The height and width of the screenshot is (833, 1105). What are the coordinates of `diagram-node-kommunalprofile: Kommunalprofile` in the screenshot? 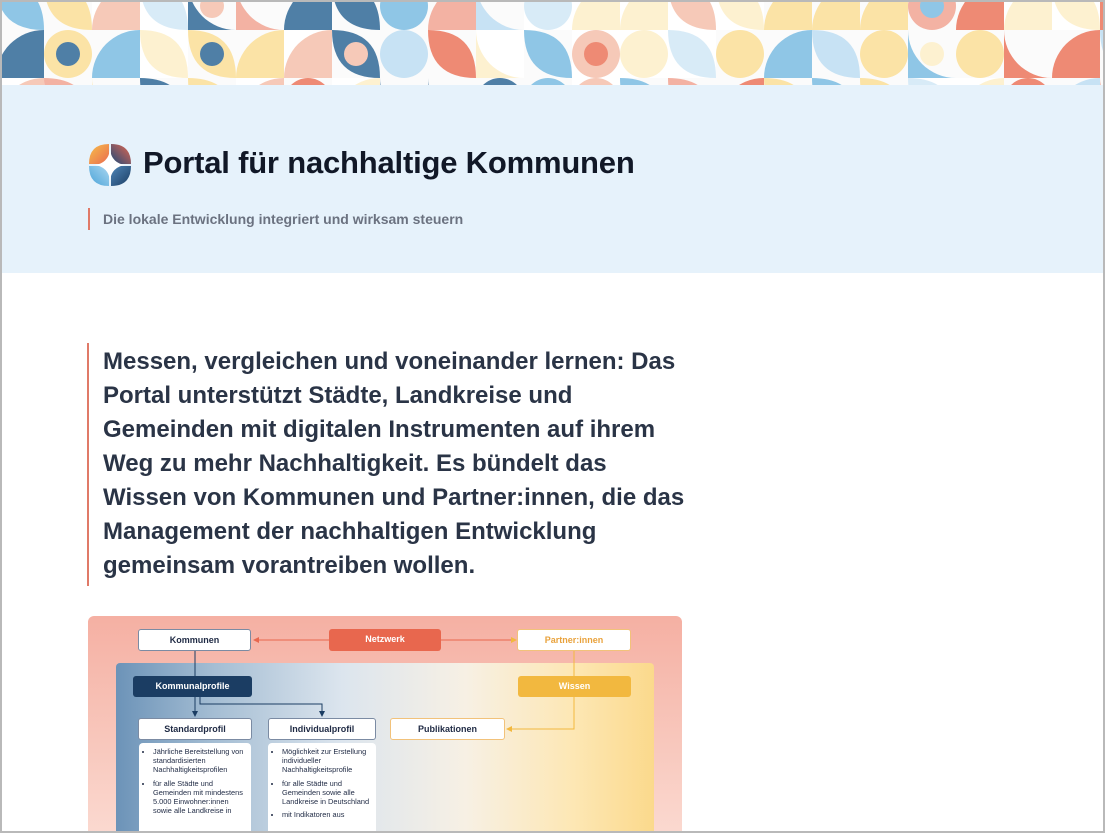 It's located at (192, 686).